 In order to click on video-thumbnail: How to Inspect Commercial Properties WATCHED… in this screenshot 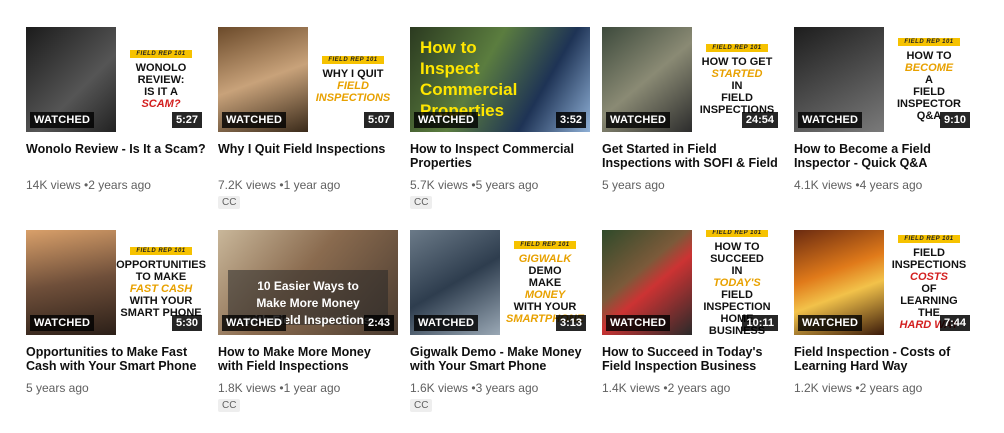, I will do `click(500, 79)`.